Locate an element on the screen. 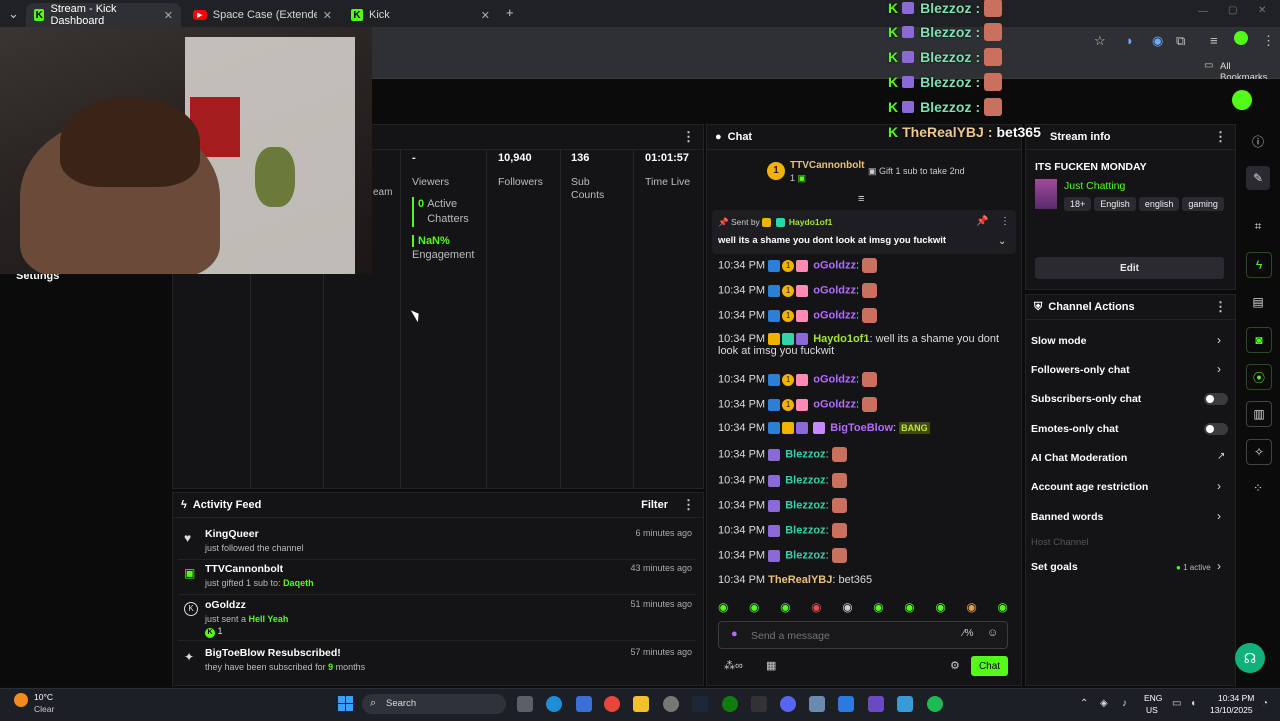 The image size is (1280, 721). activity-user: oGoldzz is located at coordinates (225, 605).